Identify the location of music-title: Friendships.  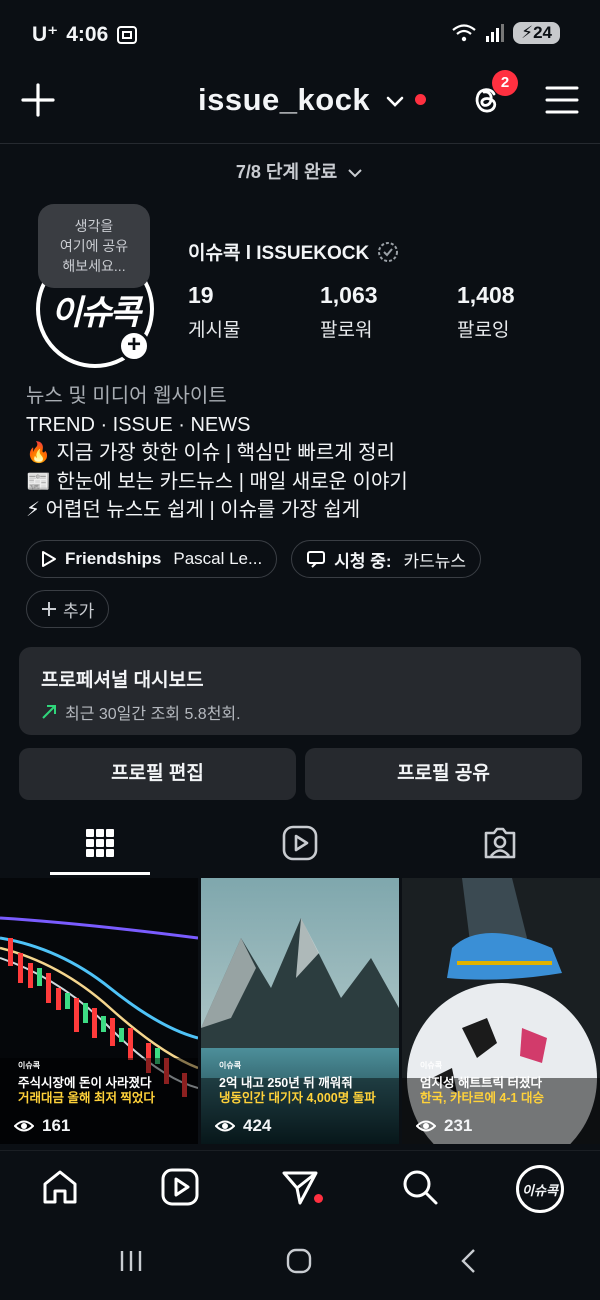
(113, 558).